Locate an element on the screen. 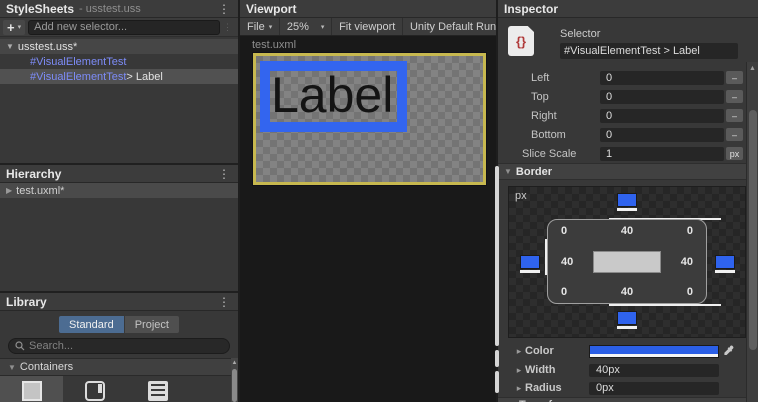 The height and width of the screenshot is (402, 758). selector-name: #VisualElementTest is located at coordinates (78, 76).